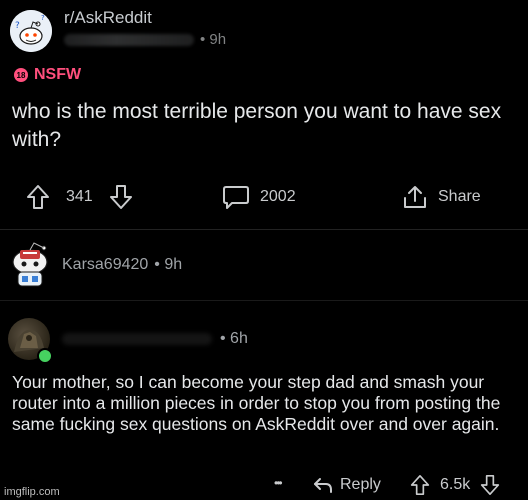 The width and height of the screenshot is (528, 500). I want to click on share-button: Share, so click(441, 197).